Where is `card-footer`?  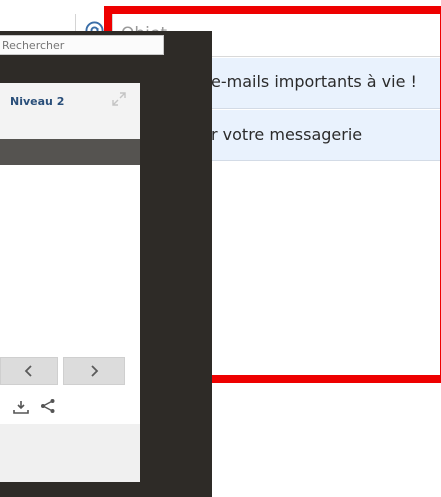
card-footer is located at coordinates (70, 453).